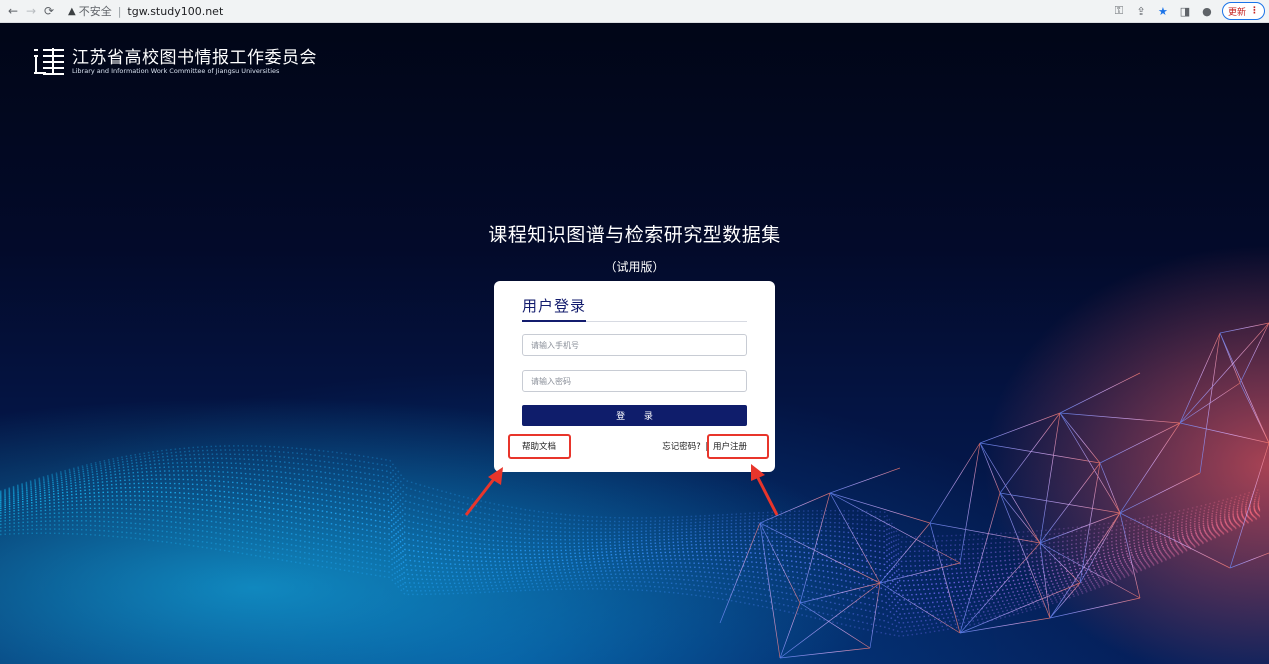 This screenshot has width=1269, height=664. What do you see at coordinates (1207, 11) in the screenshot?
I see `profile-icon: ●` at bounding box center [1207, 11].